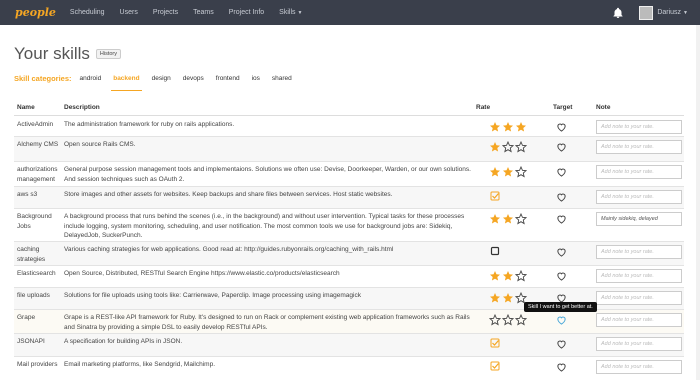 This screenshot has width=700, height=380. What do you see at coordinates (34, 221) in the screenshot?
I see `skill-name: Background Jobs` at bounding box center [34, 221].